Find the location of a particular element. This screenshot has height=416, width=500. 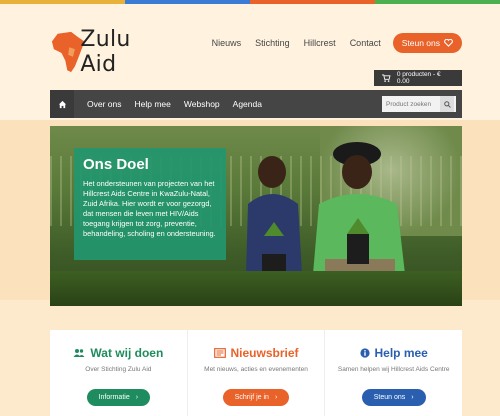

cart-label: 0 producten - € 0.00 is located at coordinates (418, 78).